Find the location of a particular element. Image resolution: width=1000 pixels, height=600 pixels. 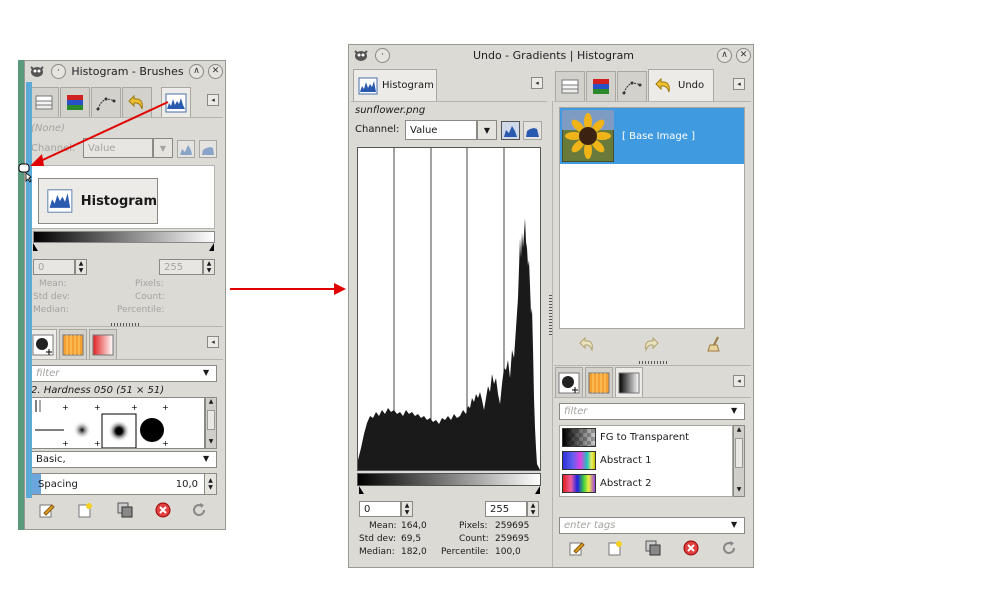

gradient-item: FG to Transparent is located at coordinates (646, 437).